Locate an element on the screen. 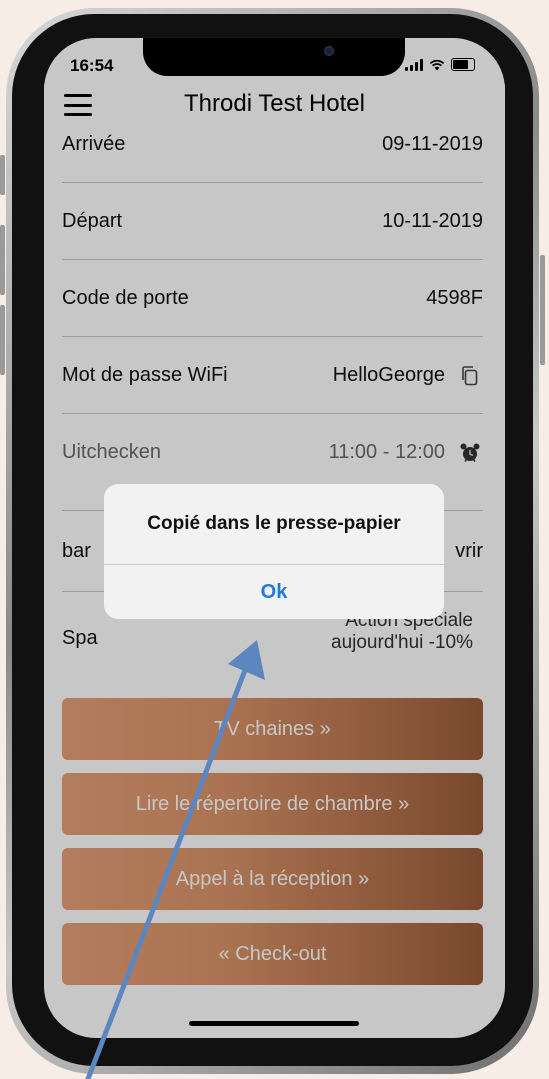 The image size is (549, 1079). copied-alert: Copié dans le presse-papier Ok is located at coordinates (274, 551).